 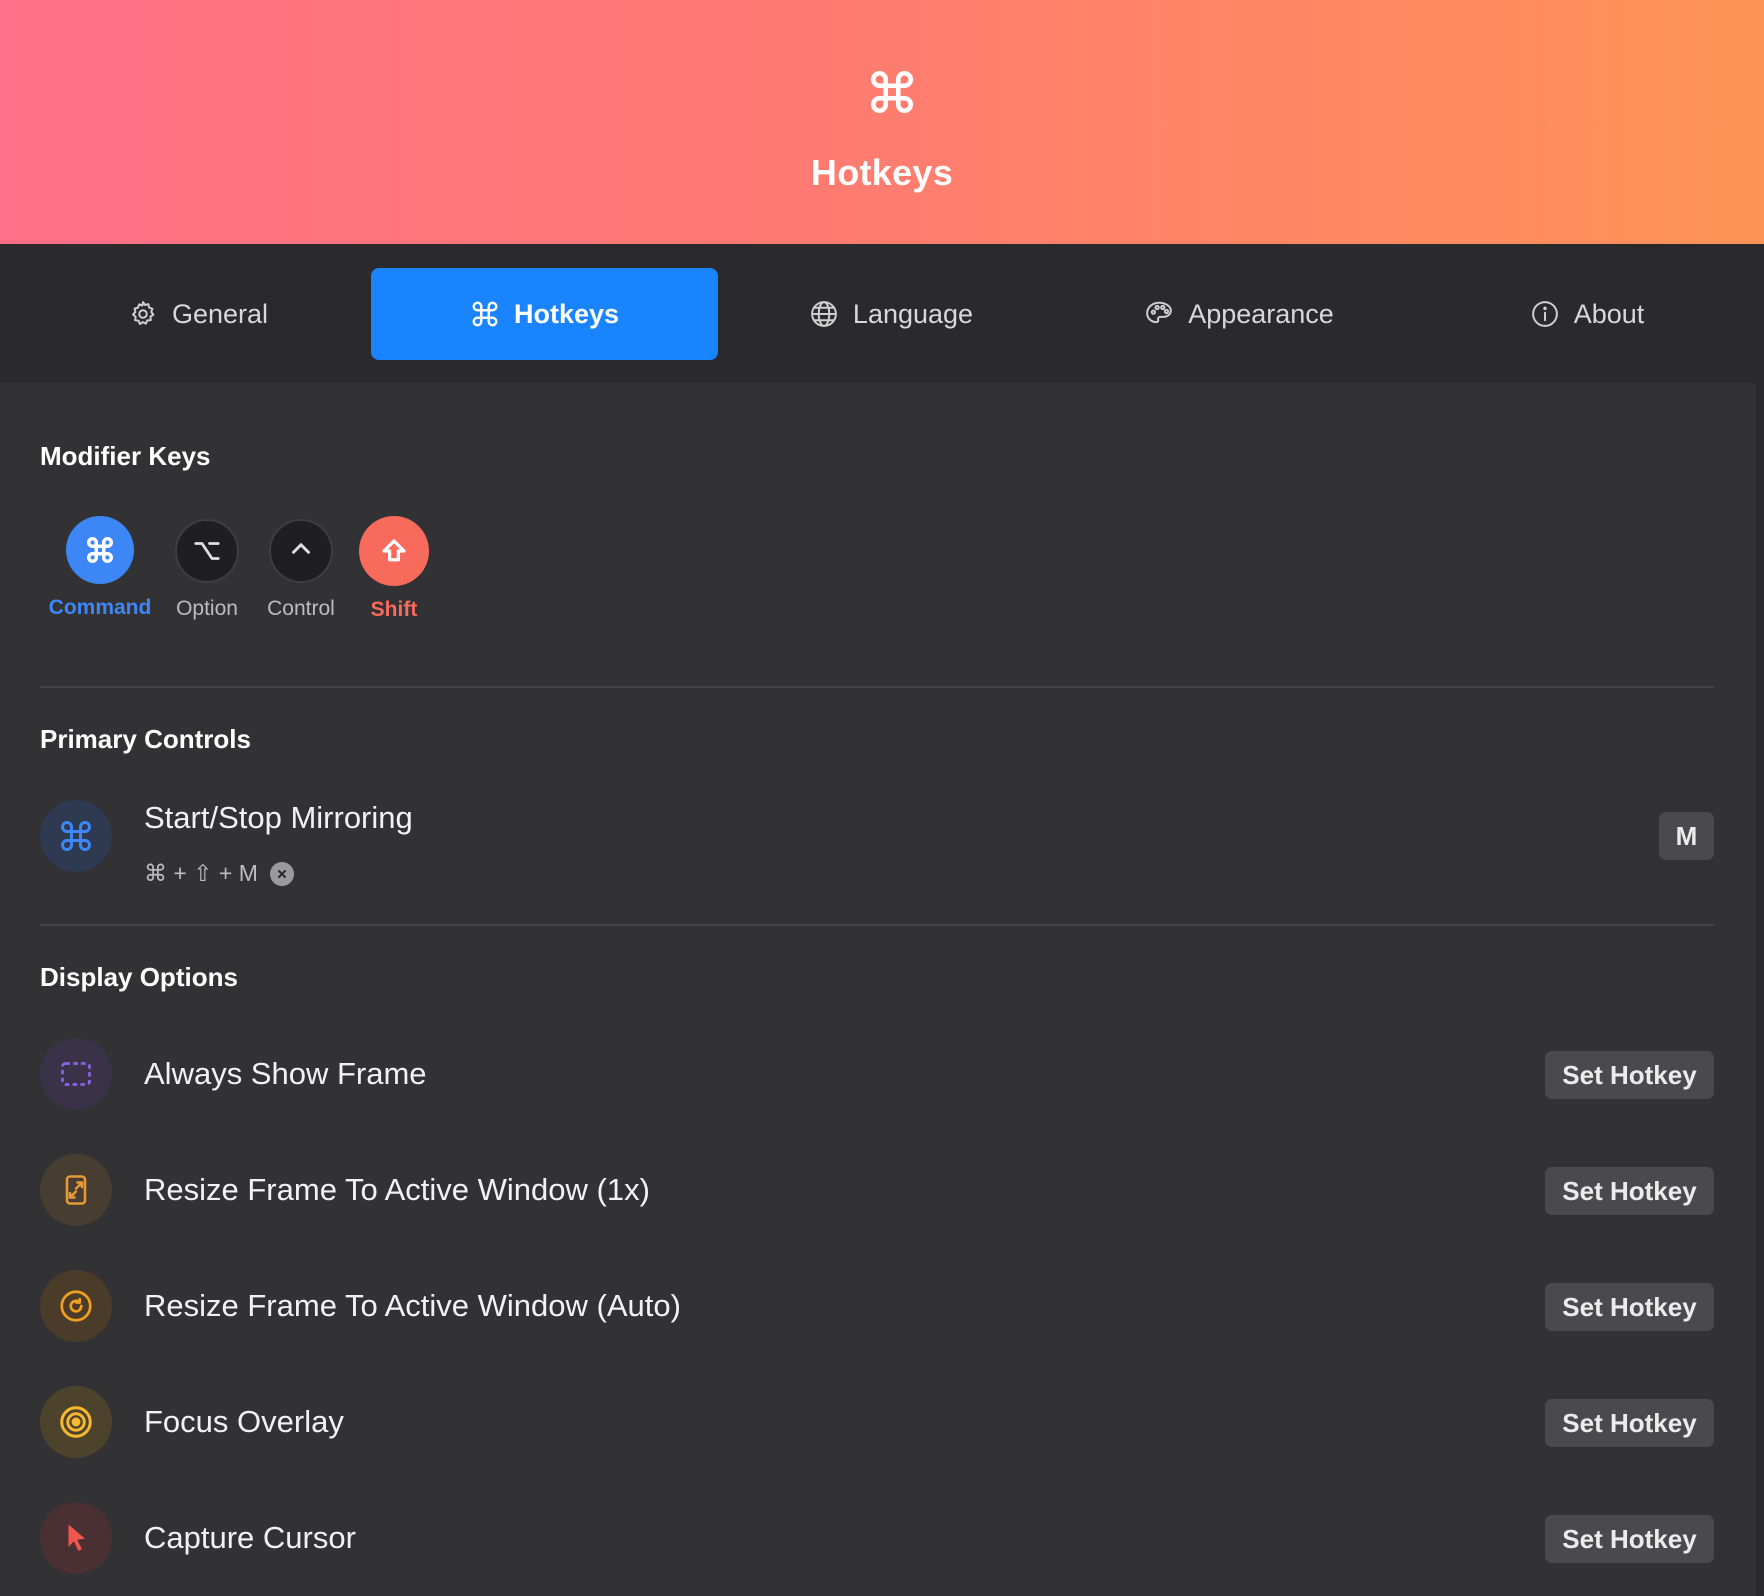 I want to click on control-key-icon, so click(x=301, y=548).